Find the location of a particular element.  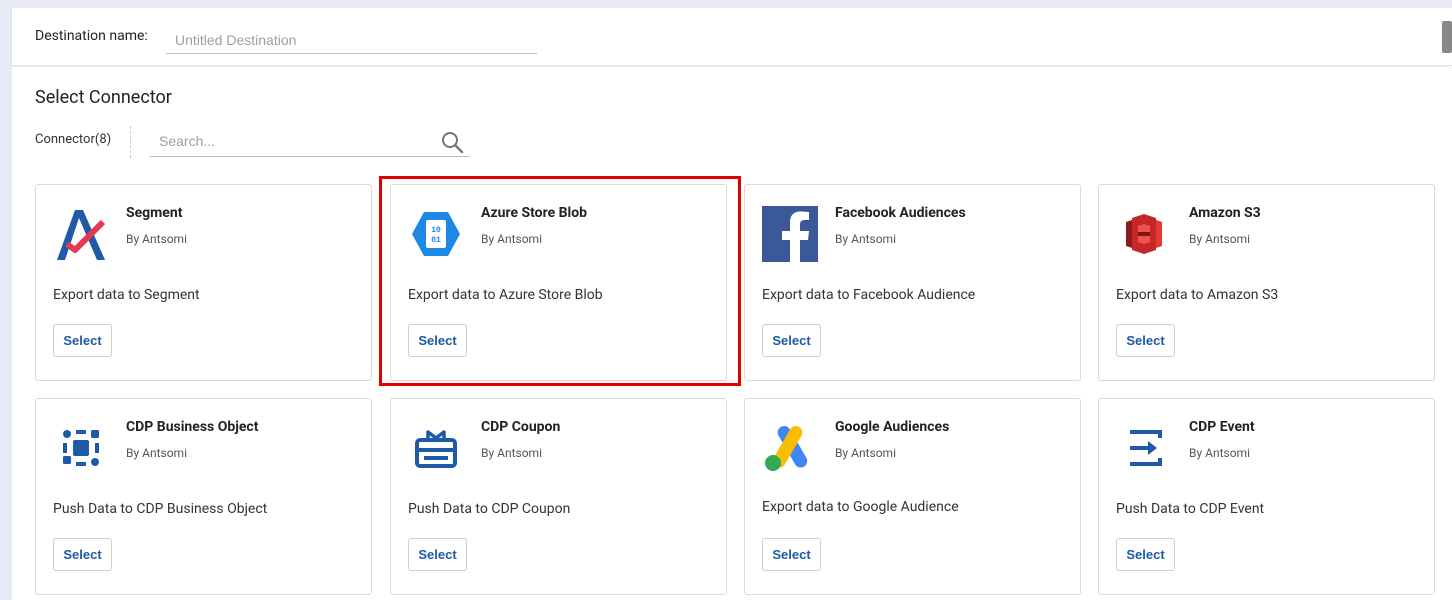

connector-description: Export data to Facebook Audience is located at coordinates (869, 295).